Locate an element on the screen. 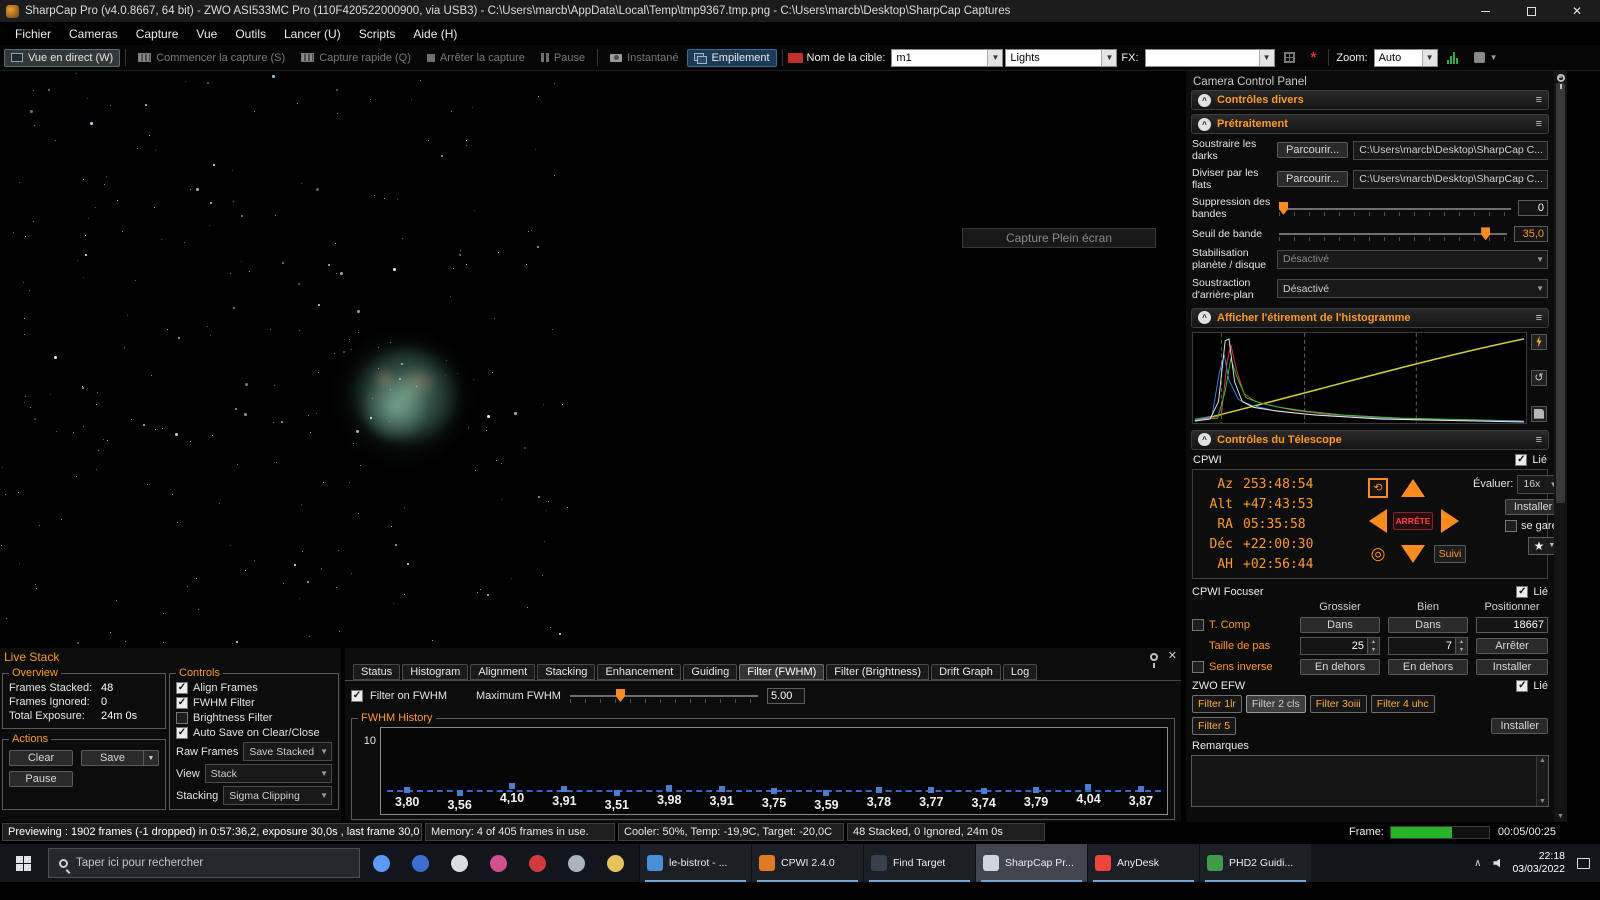 The width and height of the screenshot is (1600, 900). coarse-step-spinner: 25 ▲ ▼ is located at coordinates (1340, 645).